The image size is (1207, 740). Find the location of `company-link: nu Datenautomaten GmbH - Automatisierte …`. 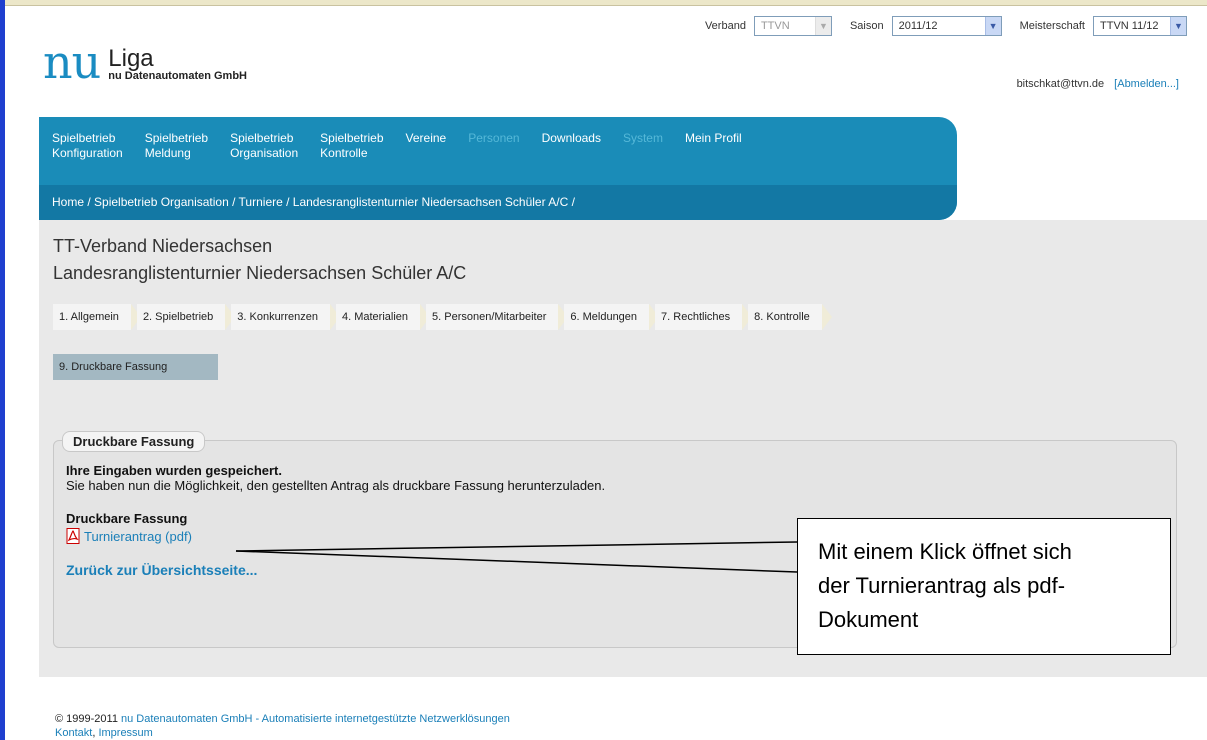

company-link: nu Datenautomaten GmbH - Automatisierte … is located at coordinates (315, 719).